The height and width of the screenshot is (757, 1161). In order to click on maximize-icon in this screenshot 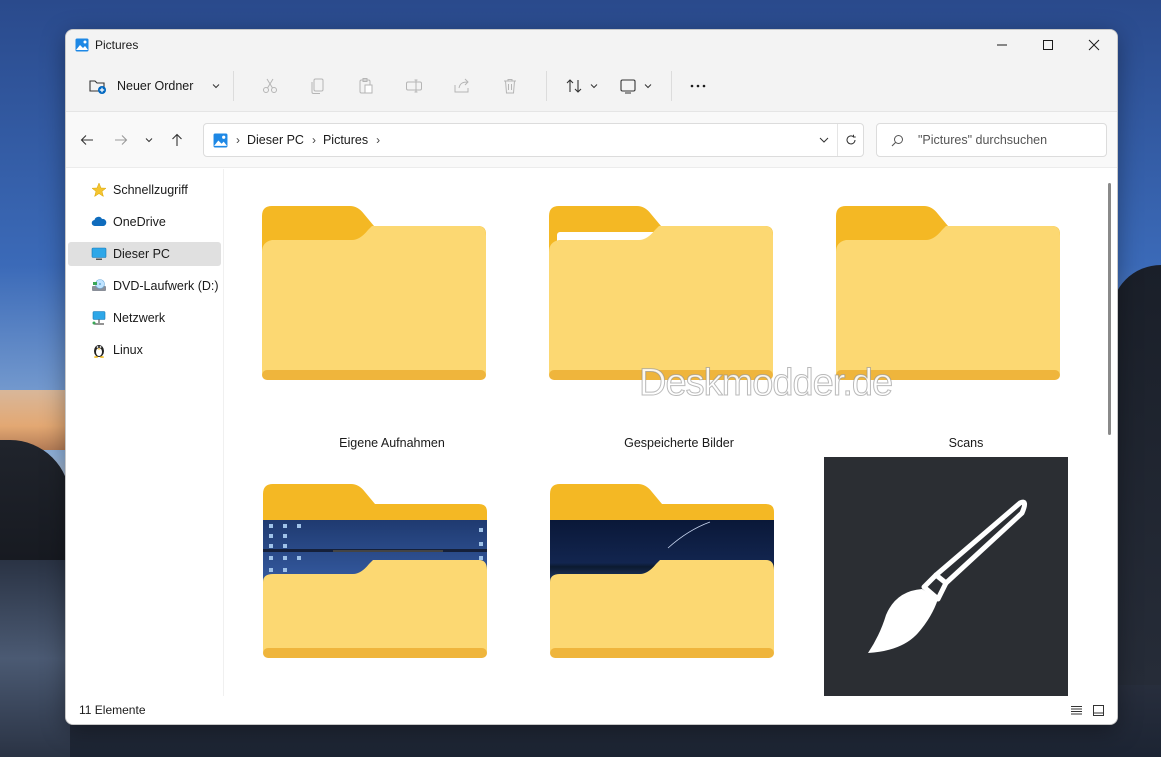, I will do `click(1048, 45)`.